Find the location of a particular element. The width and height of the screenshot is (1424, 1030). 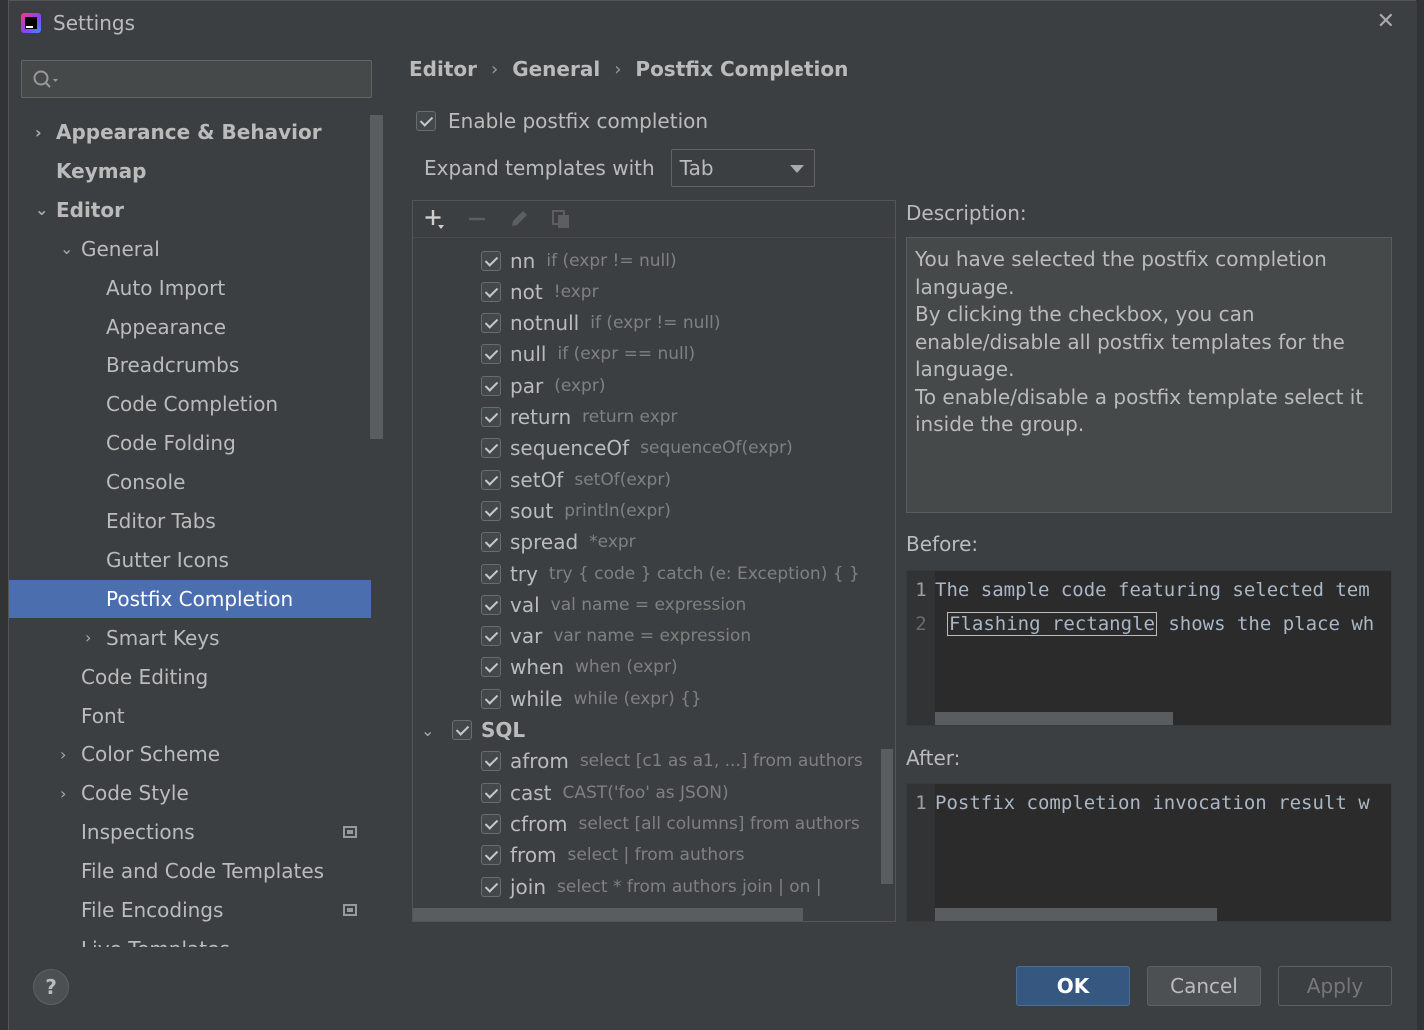

tree-item: Appearance is located at coordinates (190, 327).